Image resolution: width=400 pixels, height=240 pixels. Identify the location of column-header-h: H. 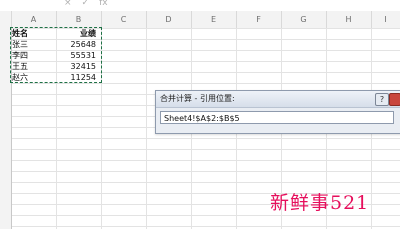
(349, 19).